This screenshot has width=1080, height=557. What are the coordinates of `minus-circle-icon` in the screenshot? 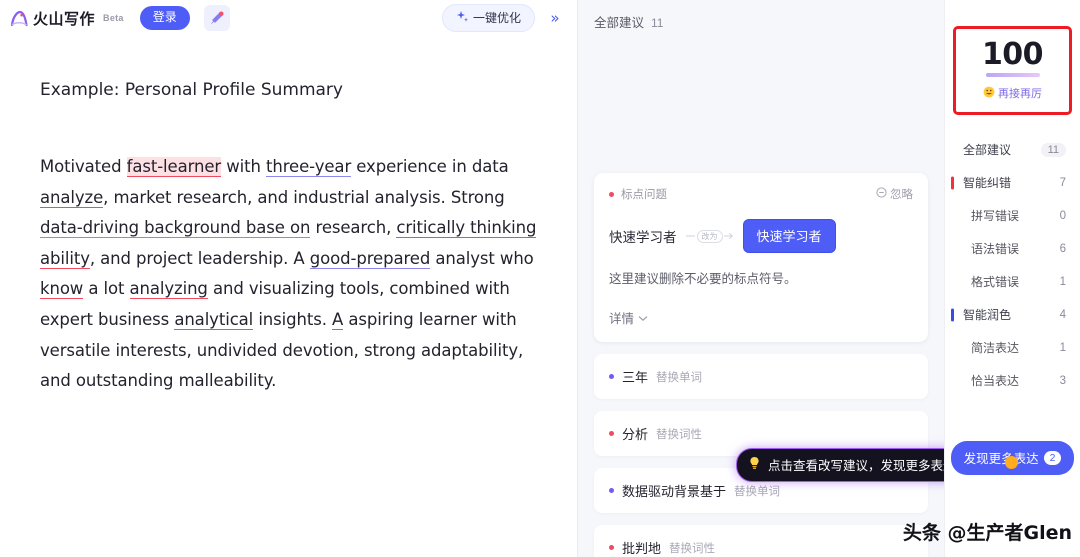 It's located at (881, 194).